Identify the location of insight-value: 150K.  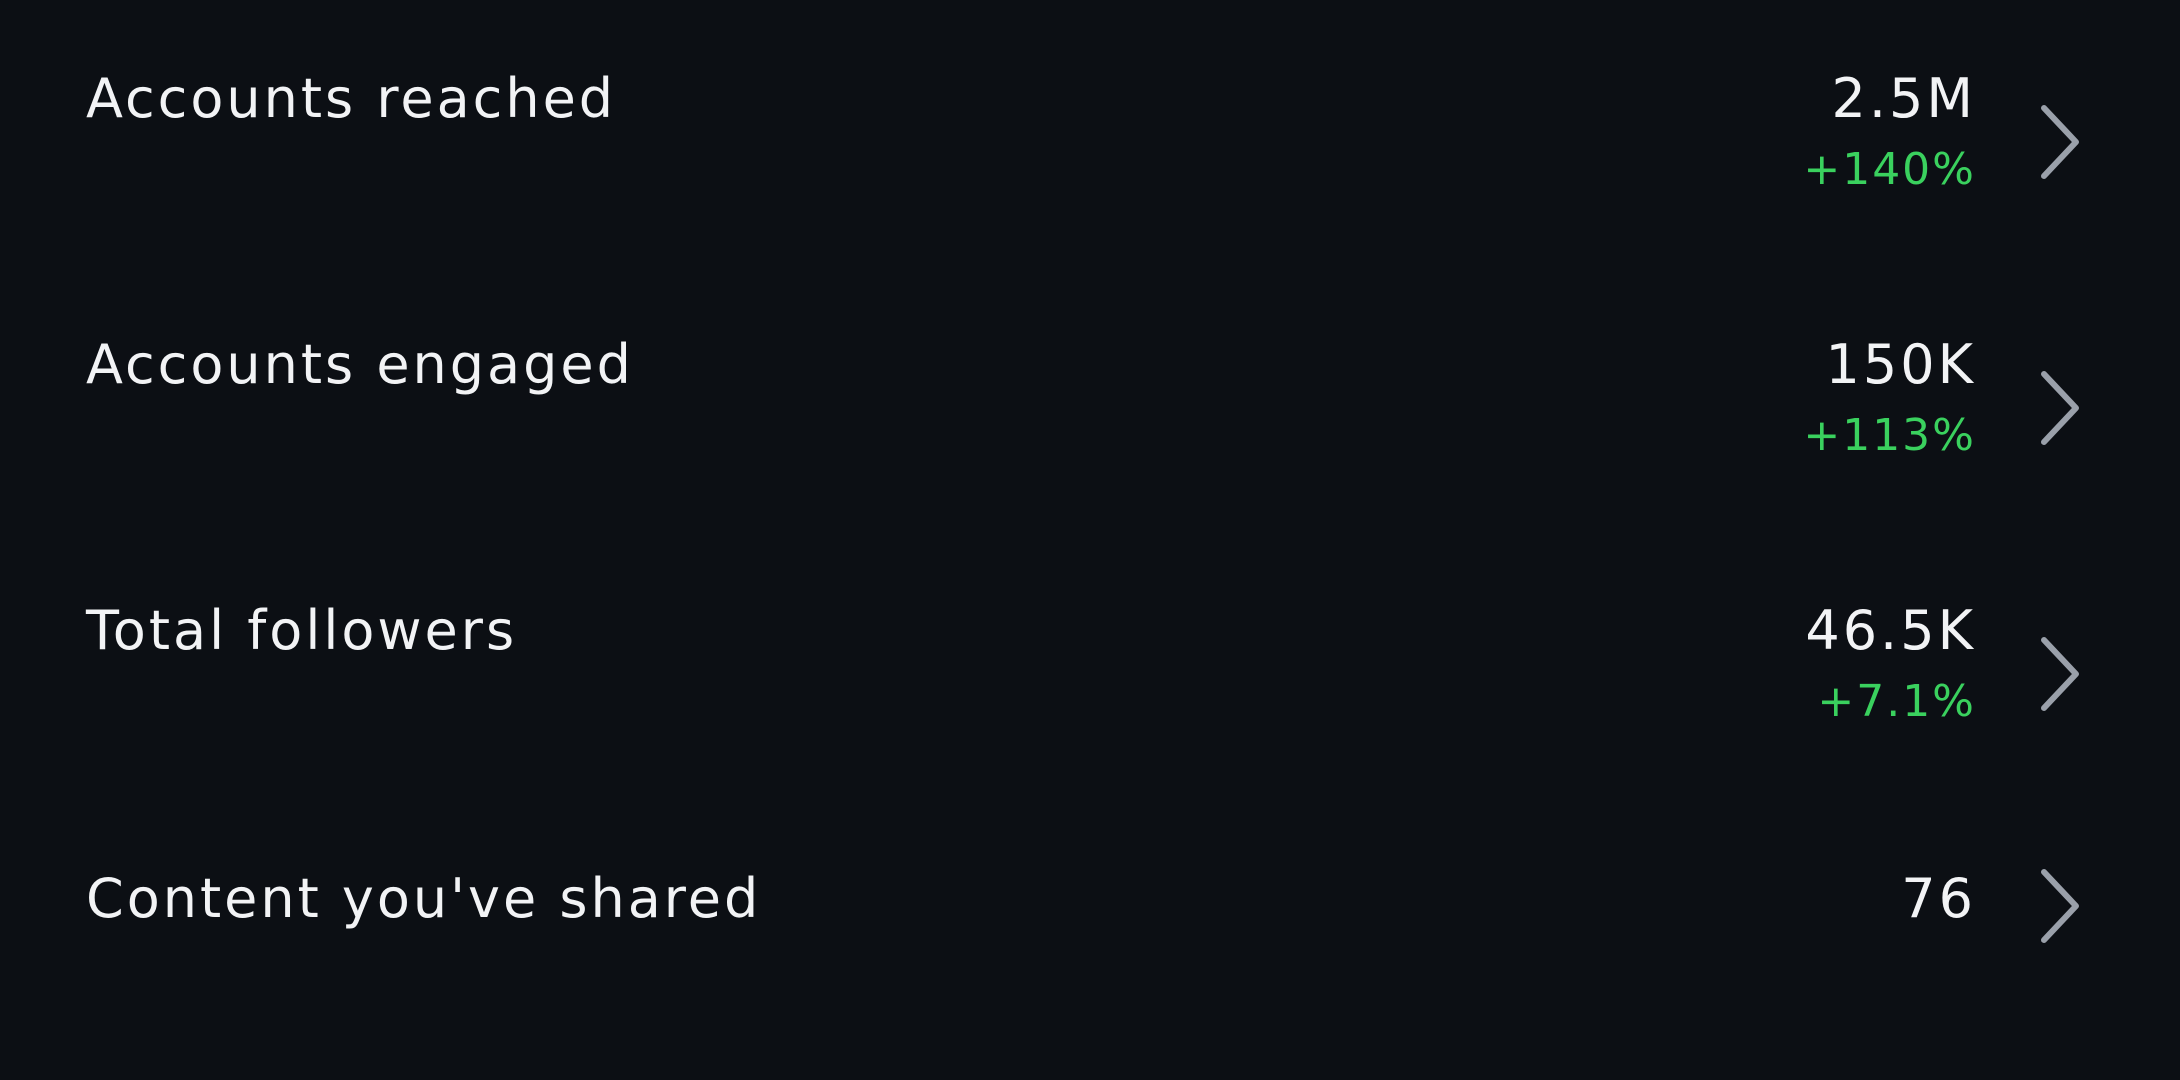
(1900, 364).